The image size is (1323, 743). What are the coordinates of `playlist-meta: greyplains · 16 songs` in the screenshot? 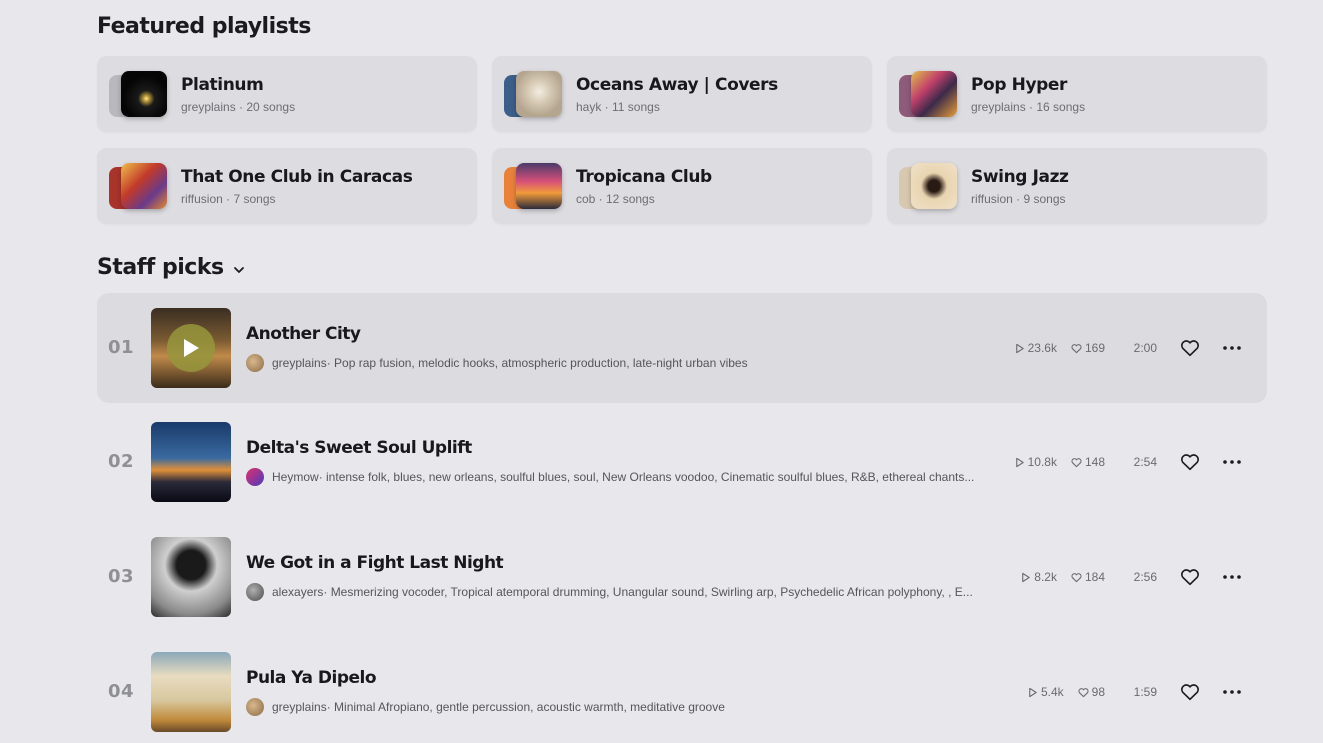 It's located at (1028, 106).